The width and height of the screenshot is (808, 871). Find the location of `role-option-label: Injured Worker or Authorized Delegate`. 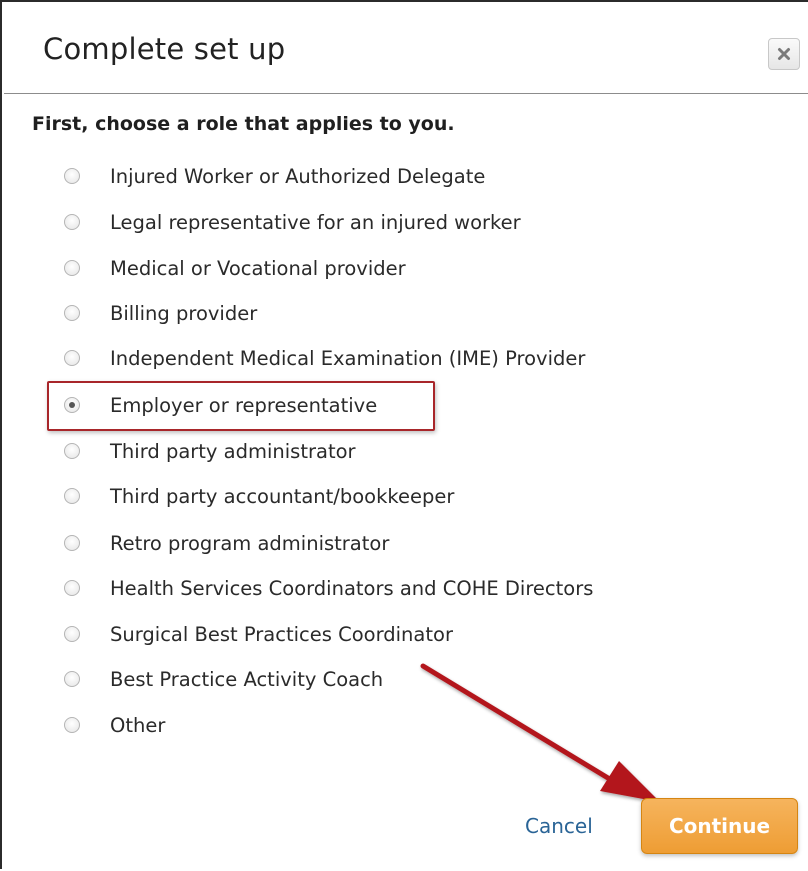

role-option-label: Injured Worker or Authorized Delegate is located at coordinates (298, 176).